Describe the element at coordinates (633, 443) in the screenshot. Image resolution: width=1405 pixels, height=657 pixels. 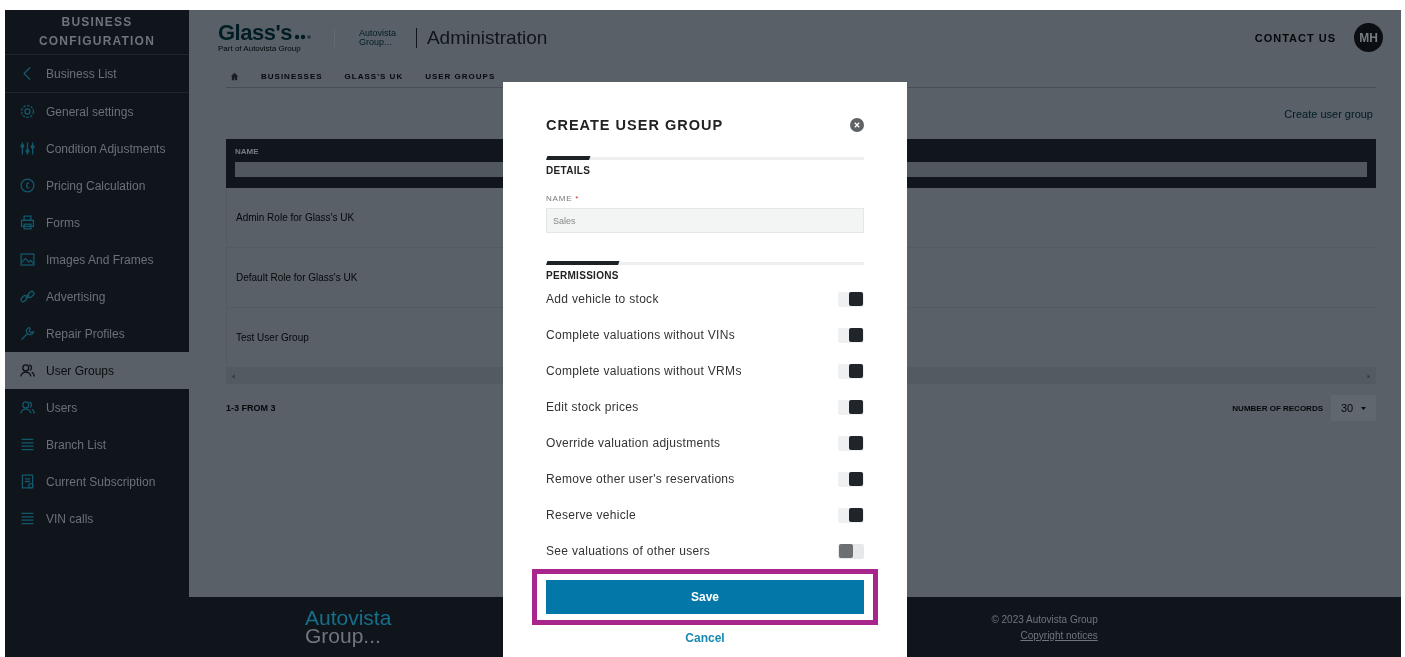
I see `permission-label: Override valuation adjustments` at that location.